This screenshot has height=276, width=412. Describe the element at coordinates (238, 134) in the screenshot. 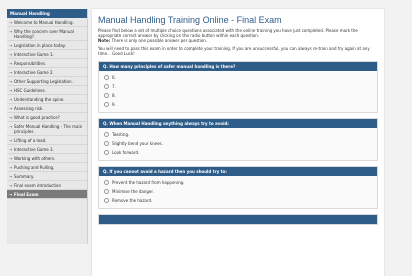

I see `answer-option: Twisting.` at that location.